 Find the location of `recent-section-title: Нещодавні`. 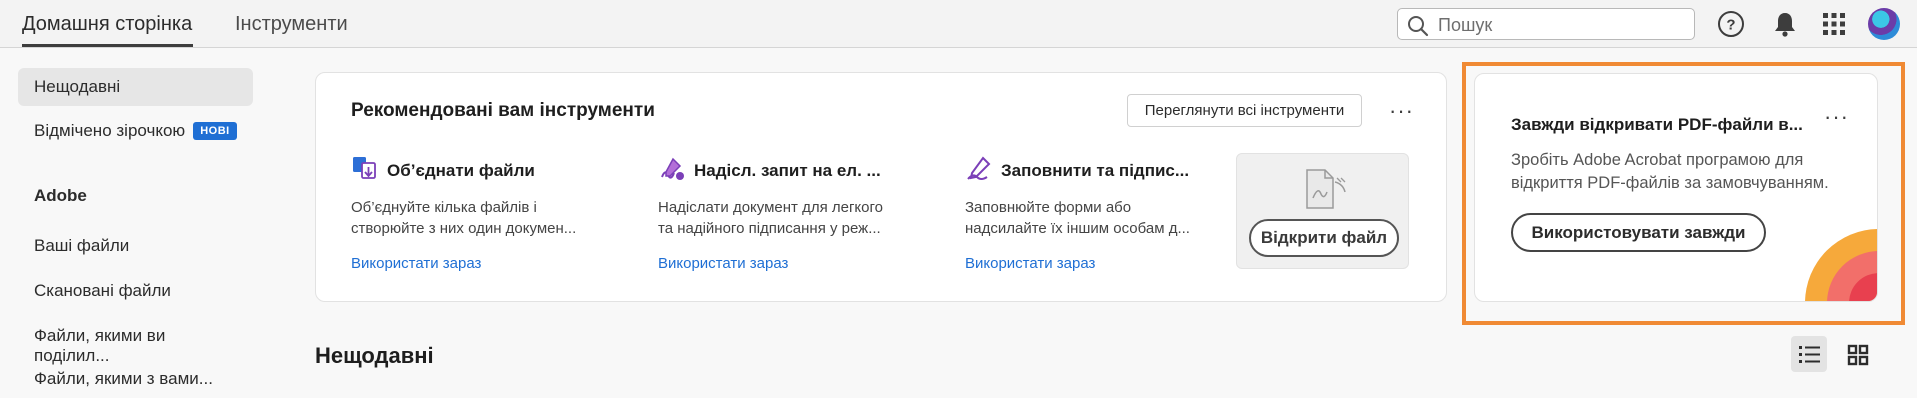

recent-section-title: Нещодавні is located at coordinates (374, 355).